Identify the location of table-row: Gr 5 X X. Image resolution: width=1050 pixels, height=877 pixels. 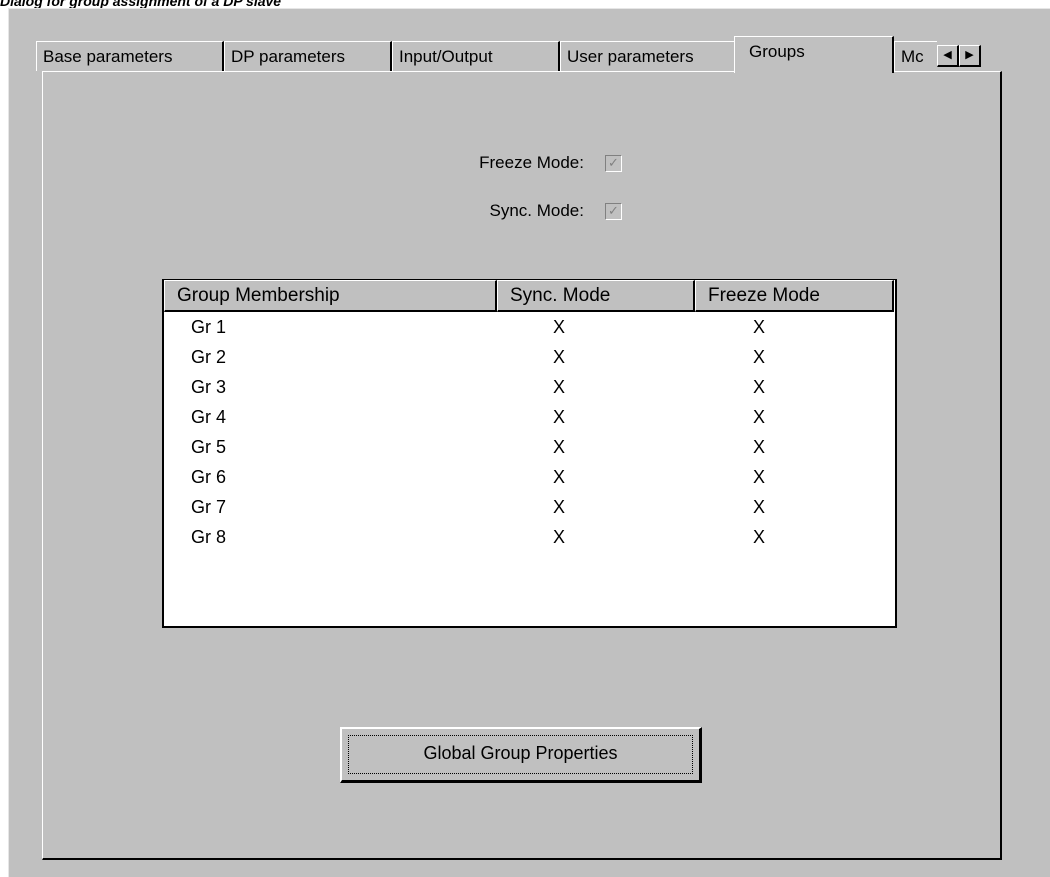
(529, 447).